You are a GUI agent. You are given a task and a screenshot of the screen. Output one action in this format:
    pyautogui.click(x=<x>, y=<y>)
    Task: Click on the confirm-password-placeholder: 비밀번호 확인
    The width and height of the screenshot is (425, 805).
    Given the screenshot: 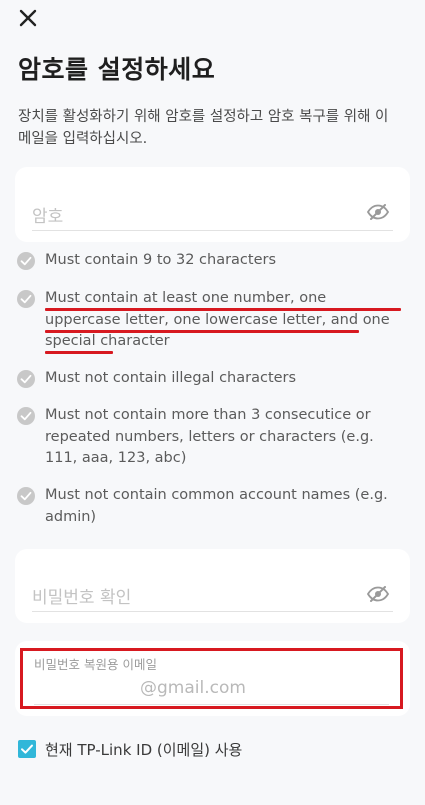 What is the action you would take?
    pyautogui.click(x=82, y=598)
    